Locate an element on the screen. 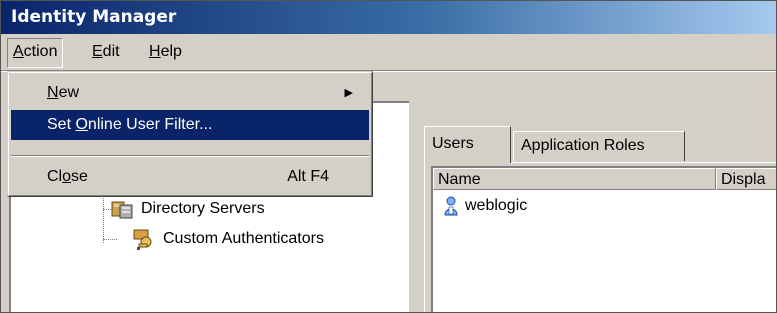 The height and width of the screenshot is (313, 777). window-title: Identity Manager is located at coordinates (94, 17).